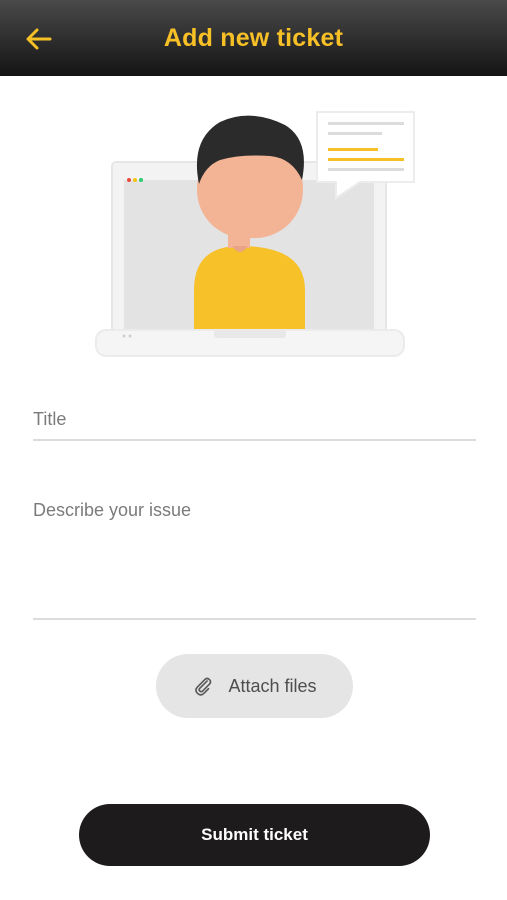 The image size is (507, 900). What do you see at coordinates (203, 686) in the screenshot?
I see `paperclip-icon` at bounding box center [203, 686].